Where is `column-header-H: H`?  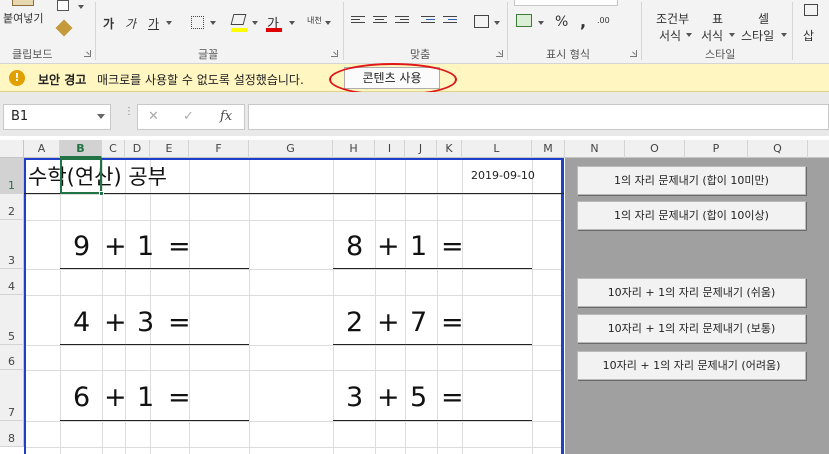 column-header-H: H is located at coordinates (354, 149).